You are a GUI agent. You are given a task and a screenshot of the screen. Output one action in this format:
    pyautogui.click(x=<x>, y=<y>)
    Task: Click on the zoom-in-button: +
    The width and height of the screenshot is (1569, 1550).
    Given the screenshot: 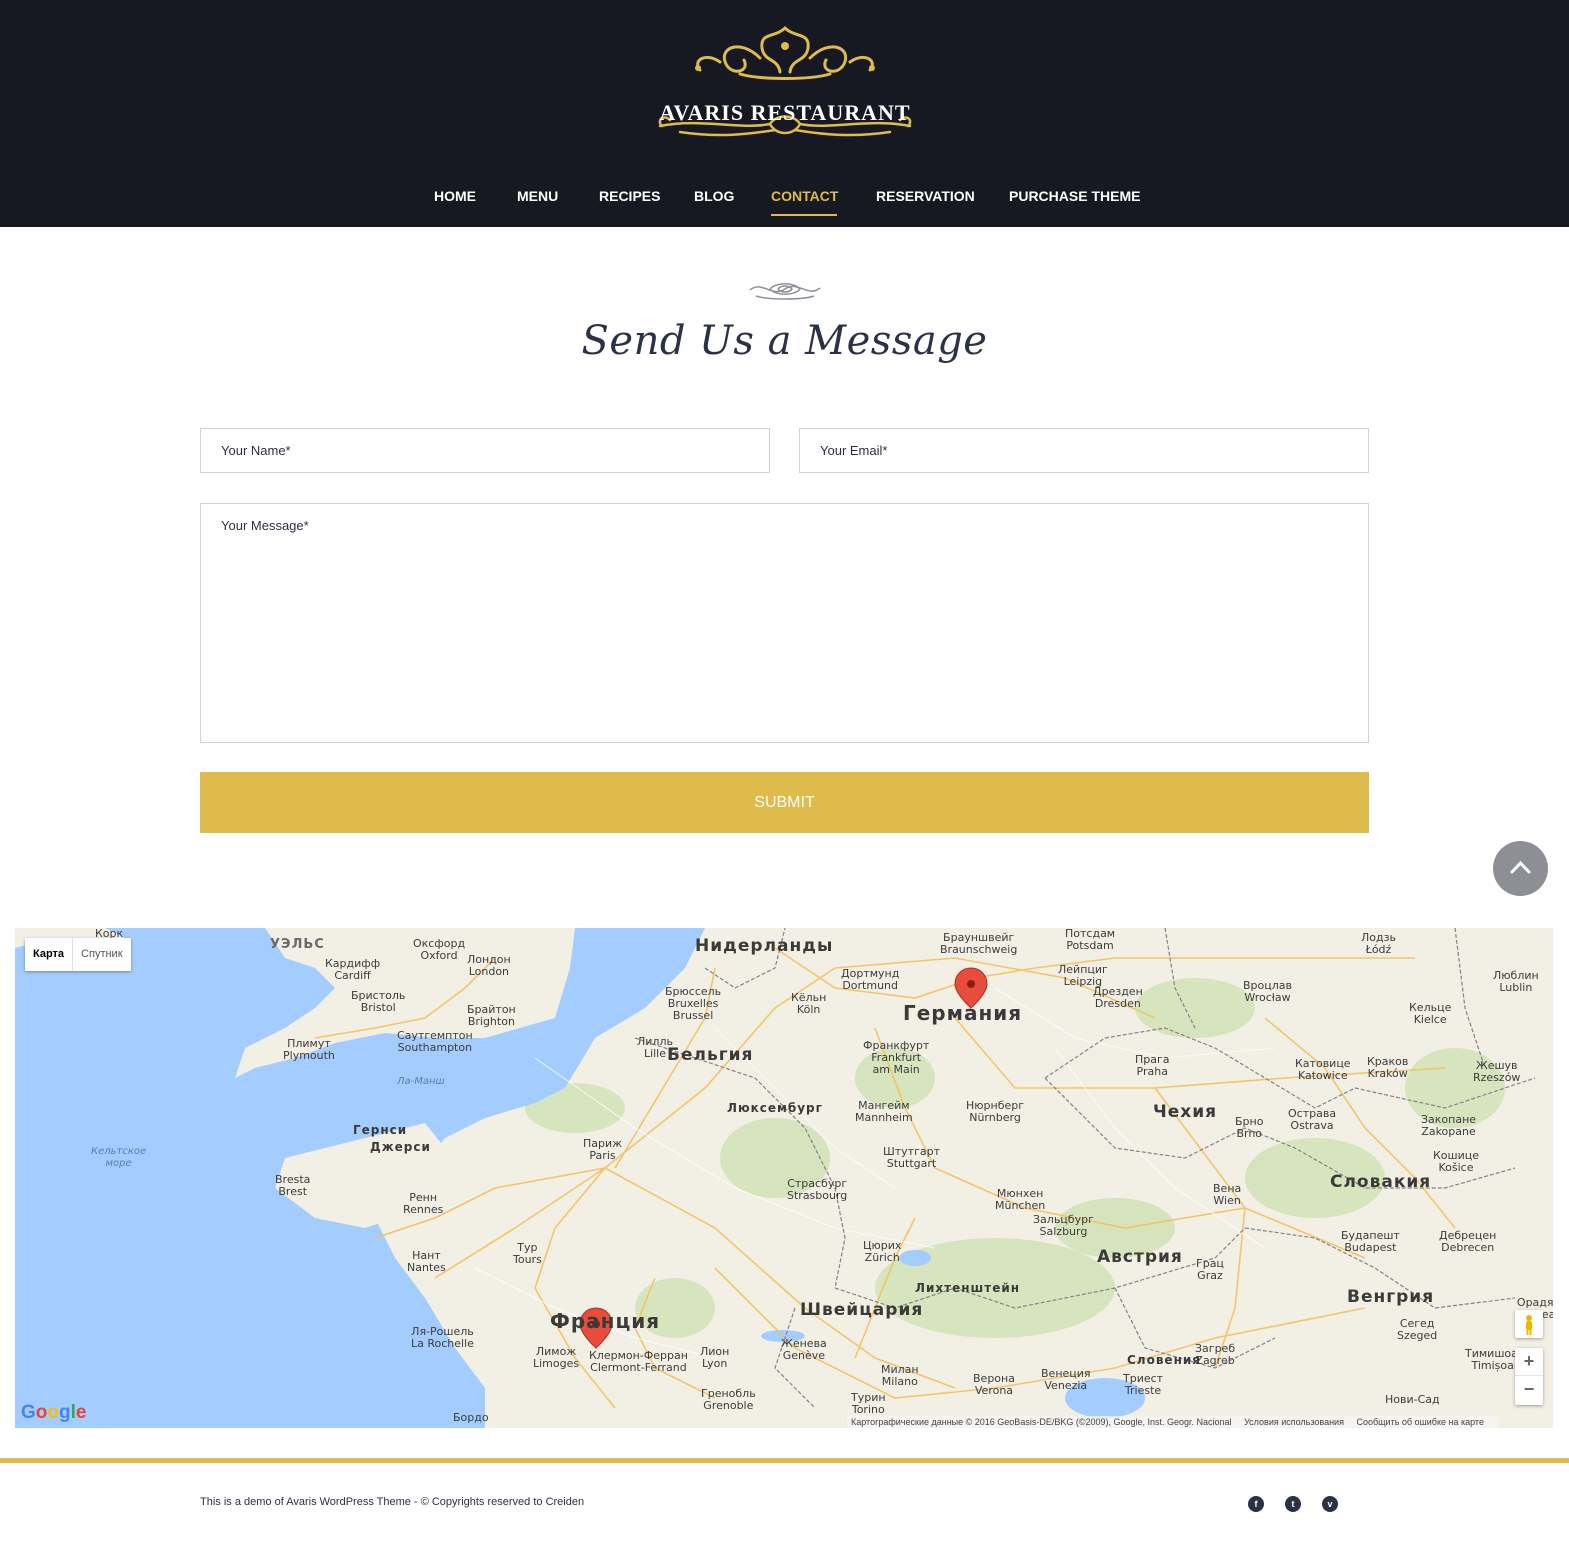 What is the action you would take?
    pyautogui.click(x=1529, y=1362)
    